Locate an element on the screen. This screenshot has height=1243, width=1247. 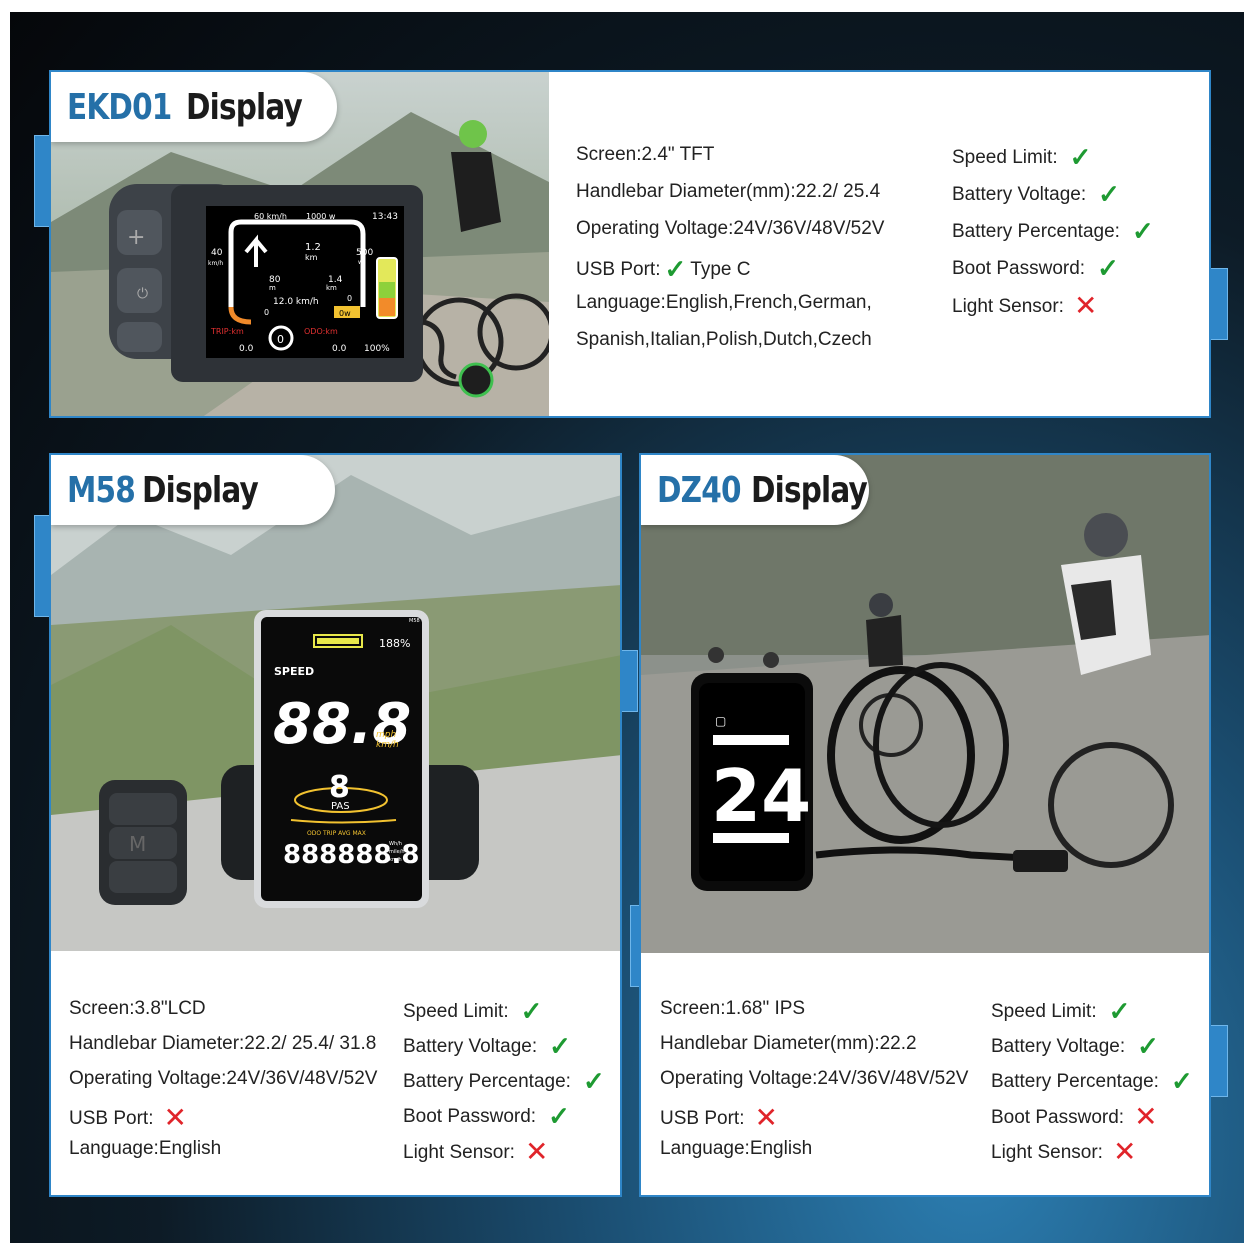
ekd01-dist1-unit: km is located at coordinates (311, 257).